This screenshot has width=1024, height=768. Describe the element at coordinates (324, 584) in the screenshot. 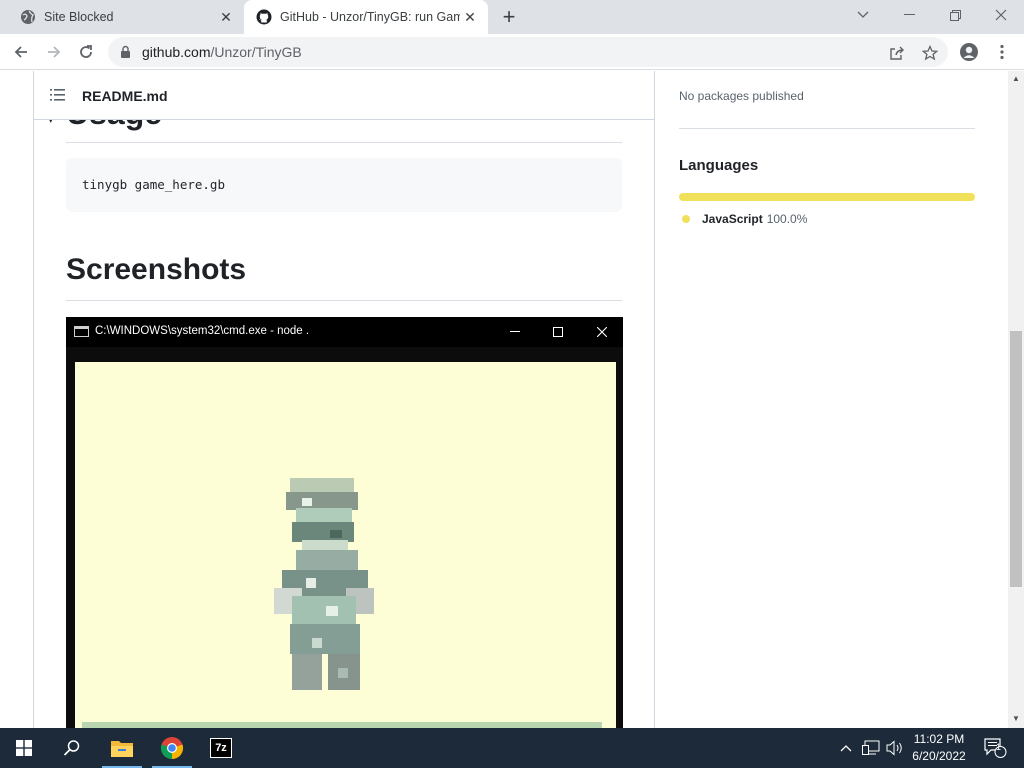

I see `game-sprite-character` at that location.